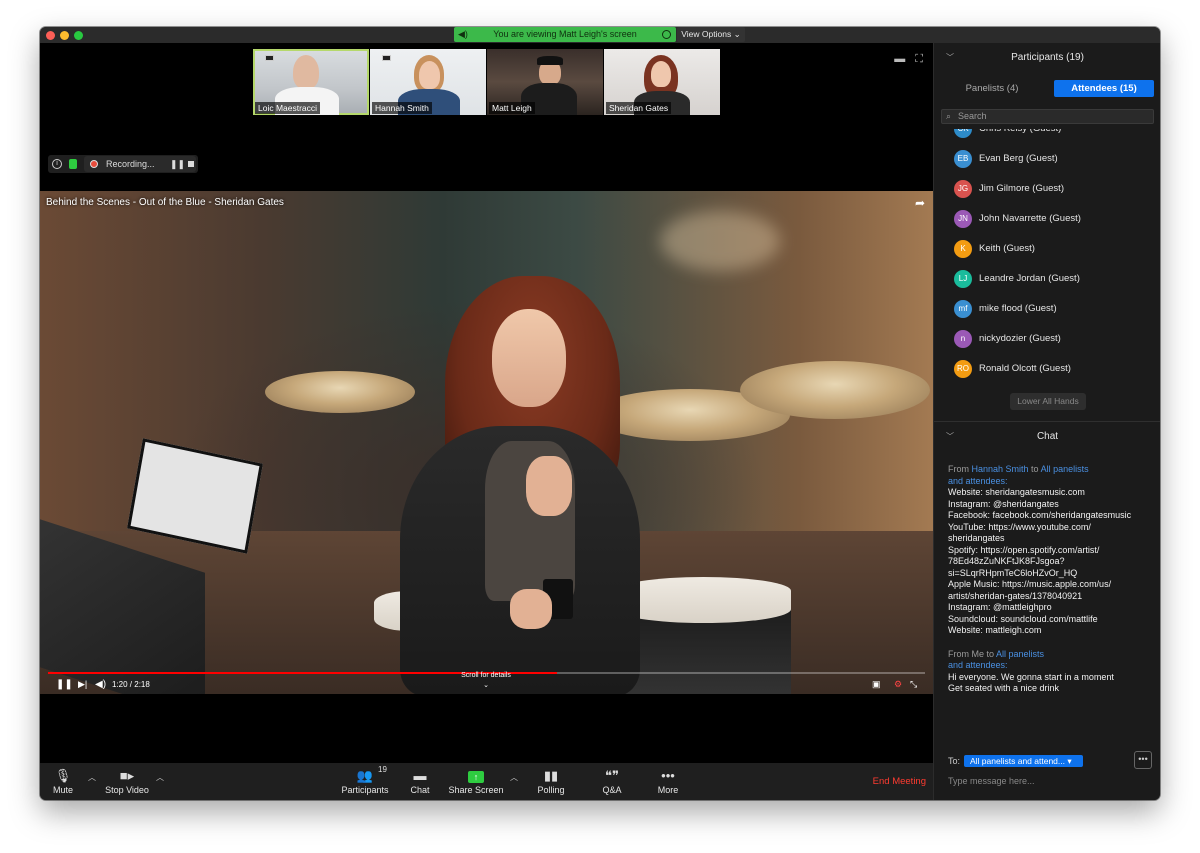  What do you see at coordinates (899, 59) in the screenshot?
I see `gallery-layout-icon: ▬` at bounding box center [899, 59].